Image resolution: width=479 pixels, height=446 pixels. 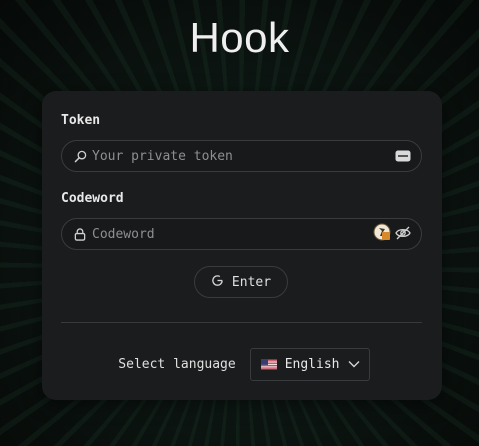 I want to click on enter-button: Enter, so click(x=241, y=282).